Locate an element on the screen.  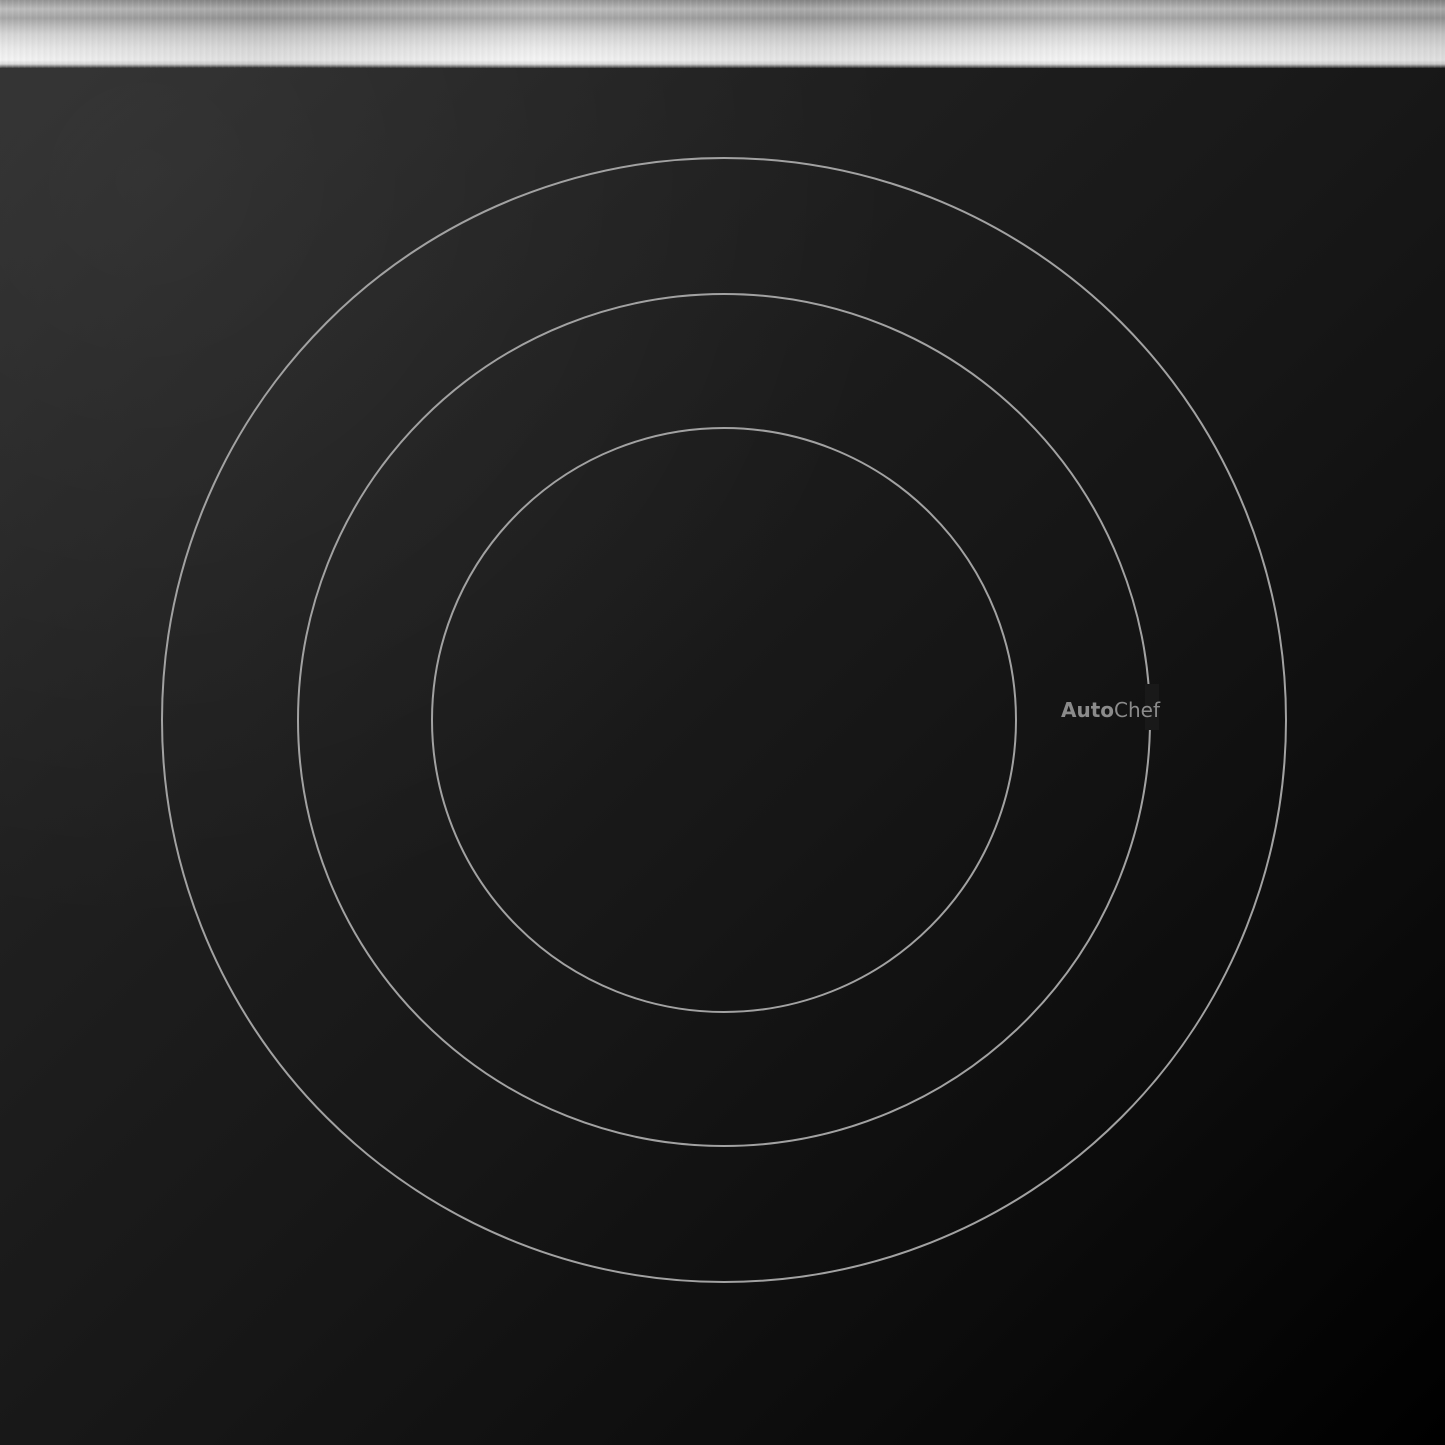
brand-regular-text: Chef is located at coordinates (1137, 710).